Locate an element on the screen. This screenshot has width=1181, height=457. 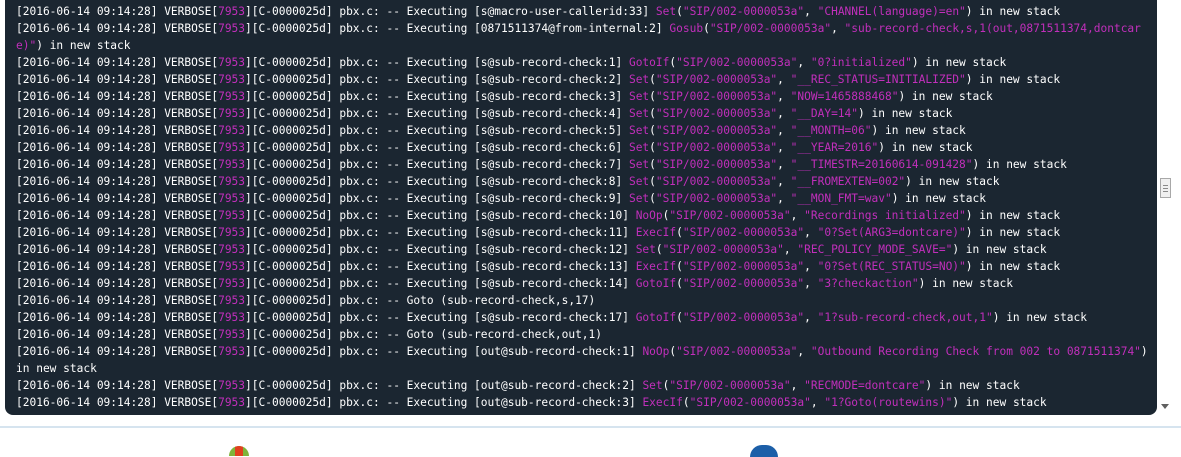
scrollbar-thumb is located at coordinates (1165, 188).